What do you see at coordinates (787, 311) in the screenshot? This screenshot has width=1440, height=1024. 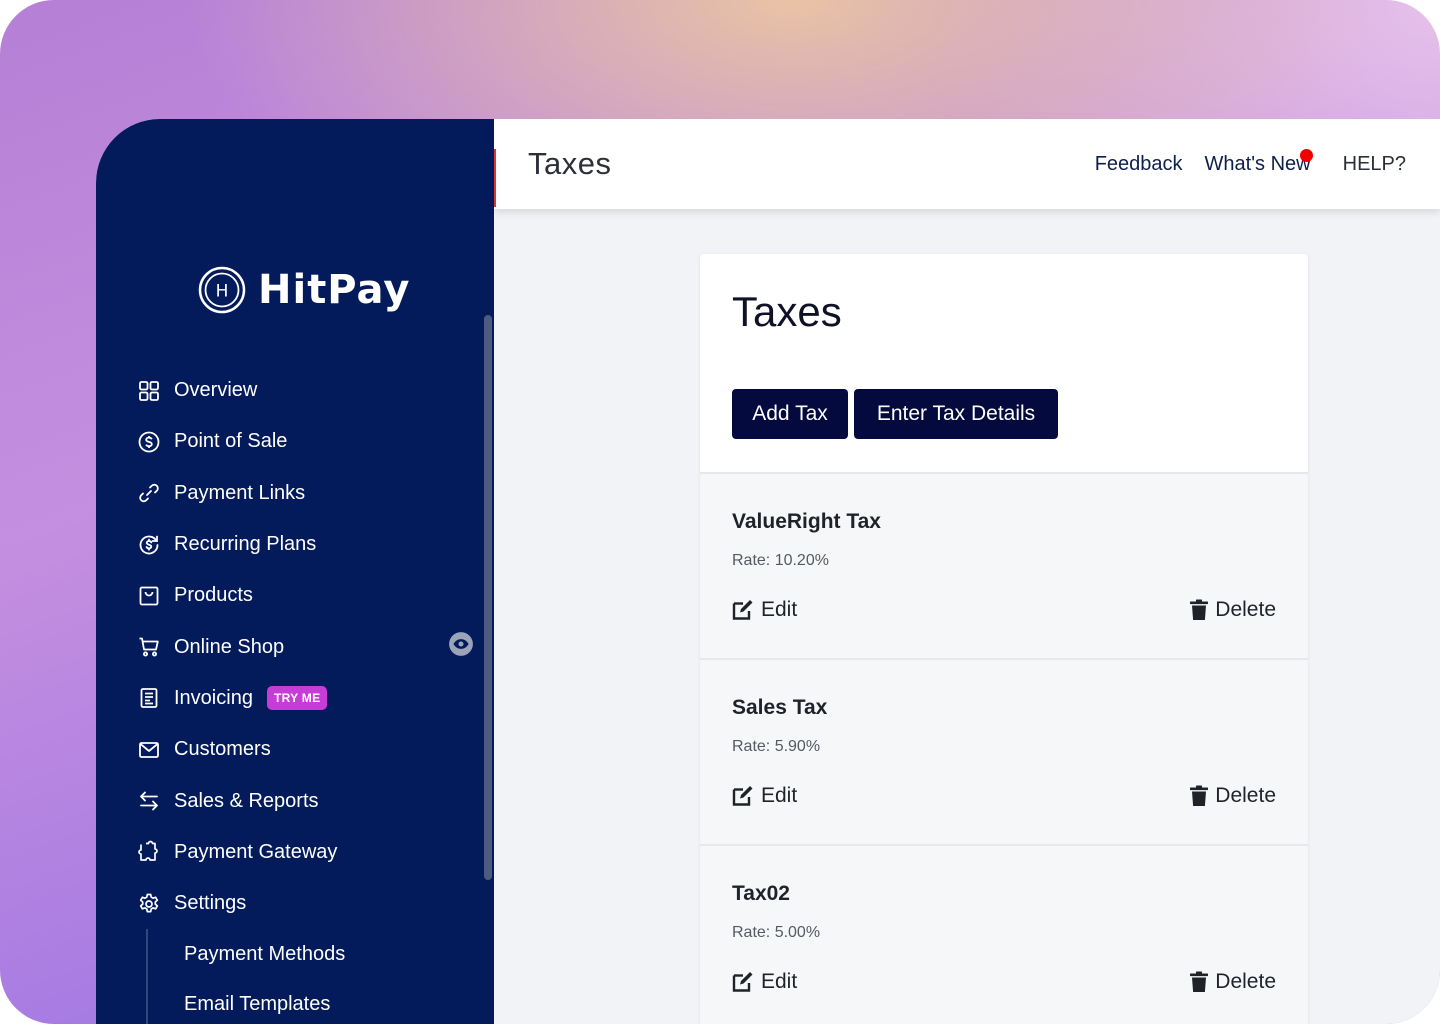 I see `card-title: Taxes` at bounding box center [787, 311].